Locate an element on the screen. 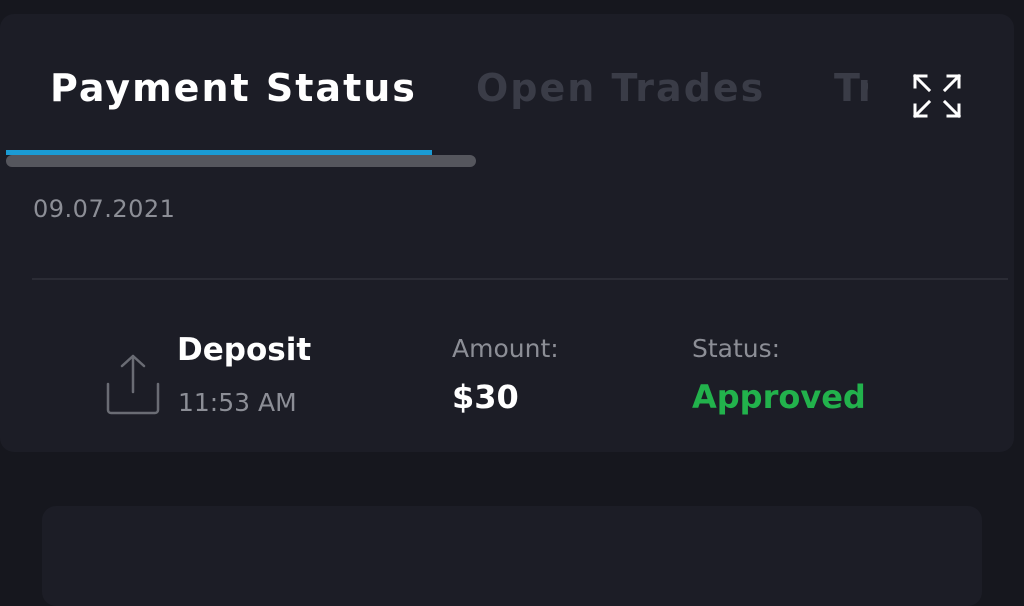 The image size is (1024, 606). tab-payment-status: Payment Status is located at coordinates (233, 88).